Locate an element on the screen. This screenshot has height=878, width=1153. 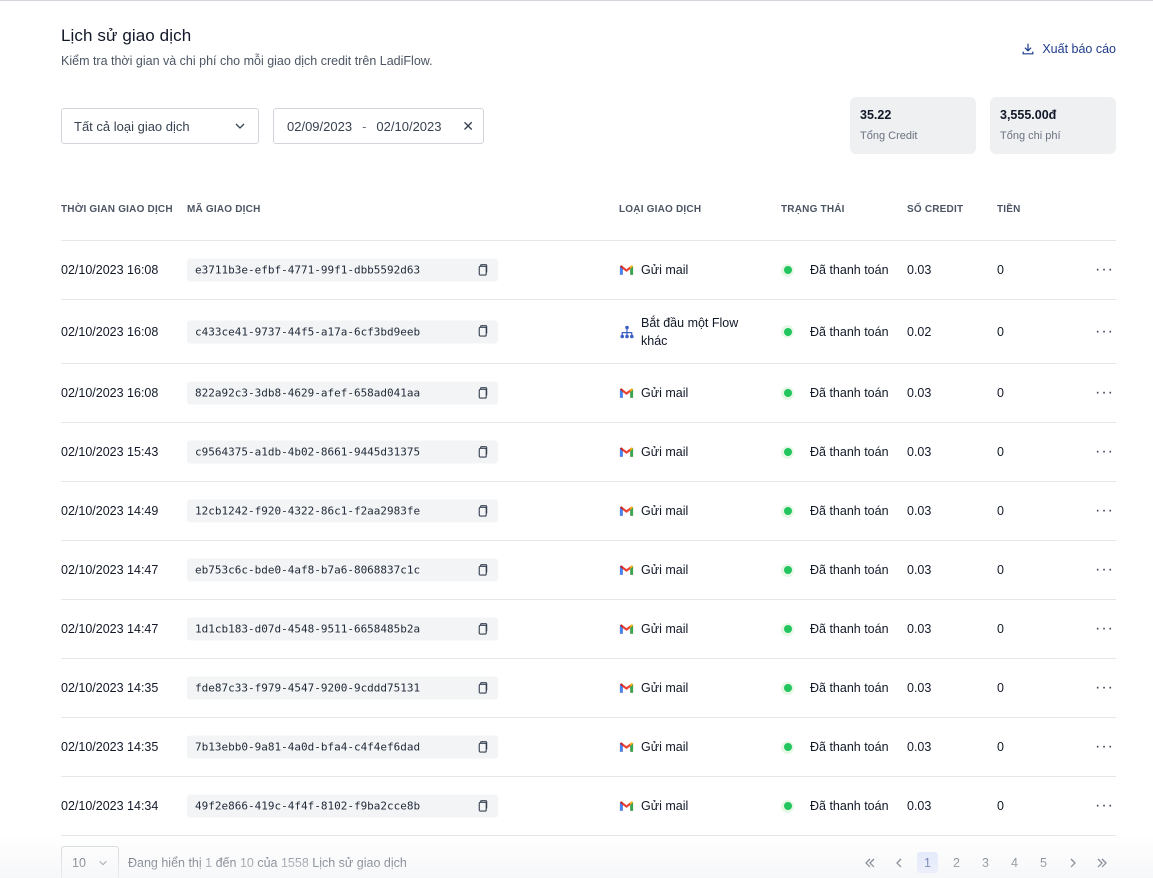
transaction-time: 02/10/2023 16:08 is located at coordinates (110, 270).